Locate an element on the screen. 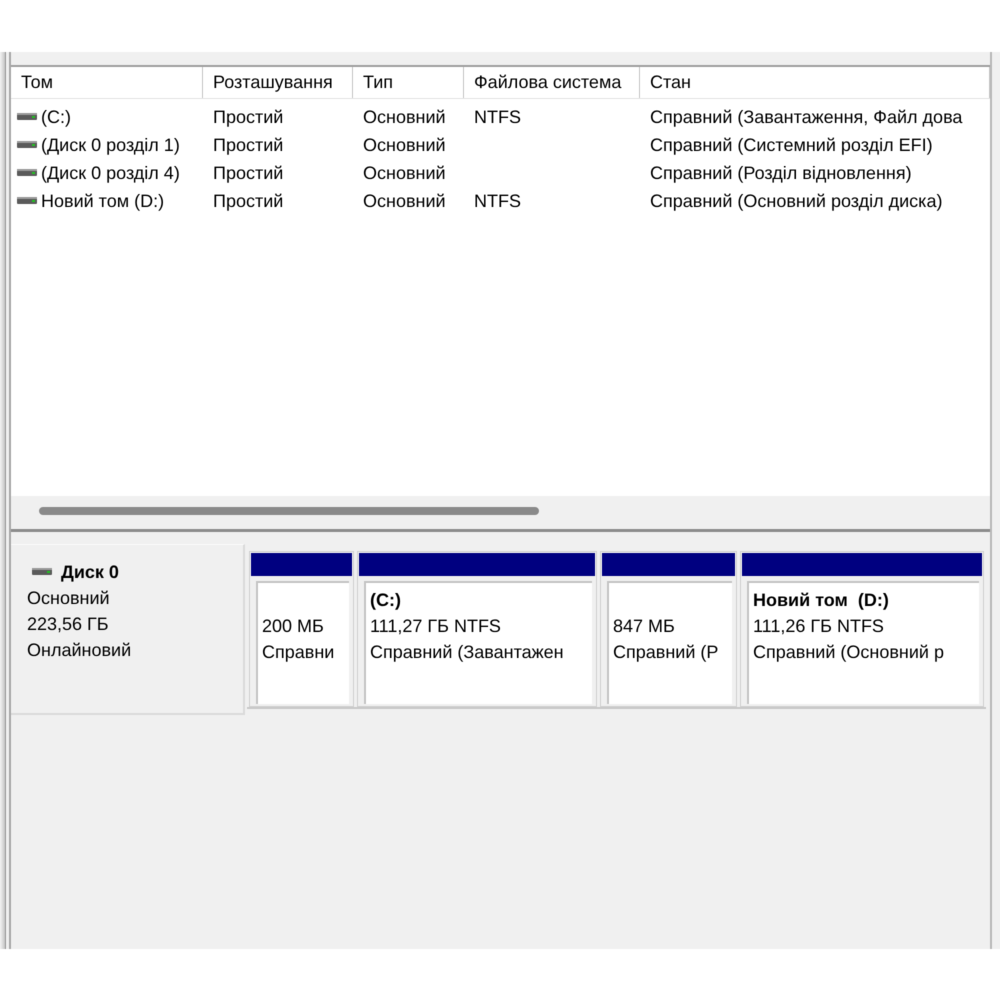  table-cell-text: Справний (Розділ відновлення) is located at coordinates (781, 173).